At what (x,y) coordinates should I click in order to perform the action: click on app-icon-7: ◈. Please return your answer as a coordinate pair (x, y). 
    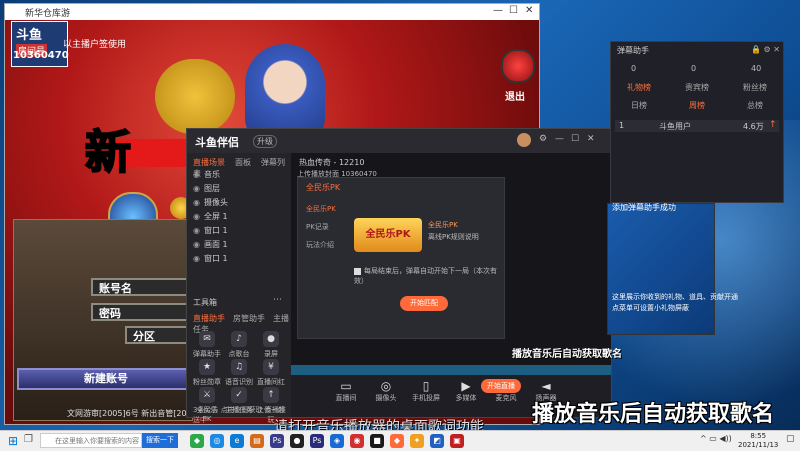
    Looking at the image, I should click on (337, 441).